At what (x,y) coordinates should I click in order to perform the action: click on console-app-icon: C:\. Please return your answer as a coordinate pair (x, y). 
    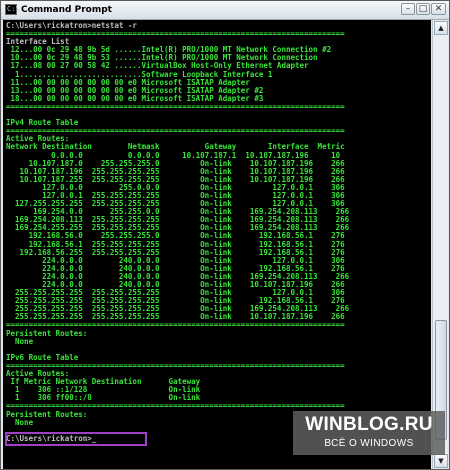
    Looking at the image, I should click on (12, 9).